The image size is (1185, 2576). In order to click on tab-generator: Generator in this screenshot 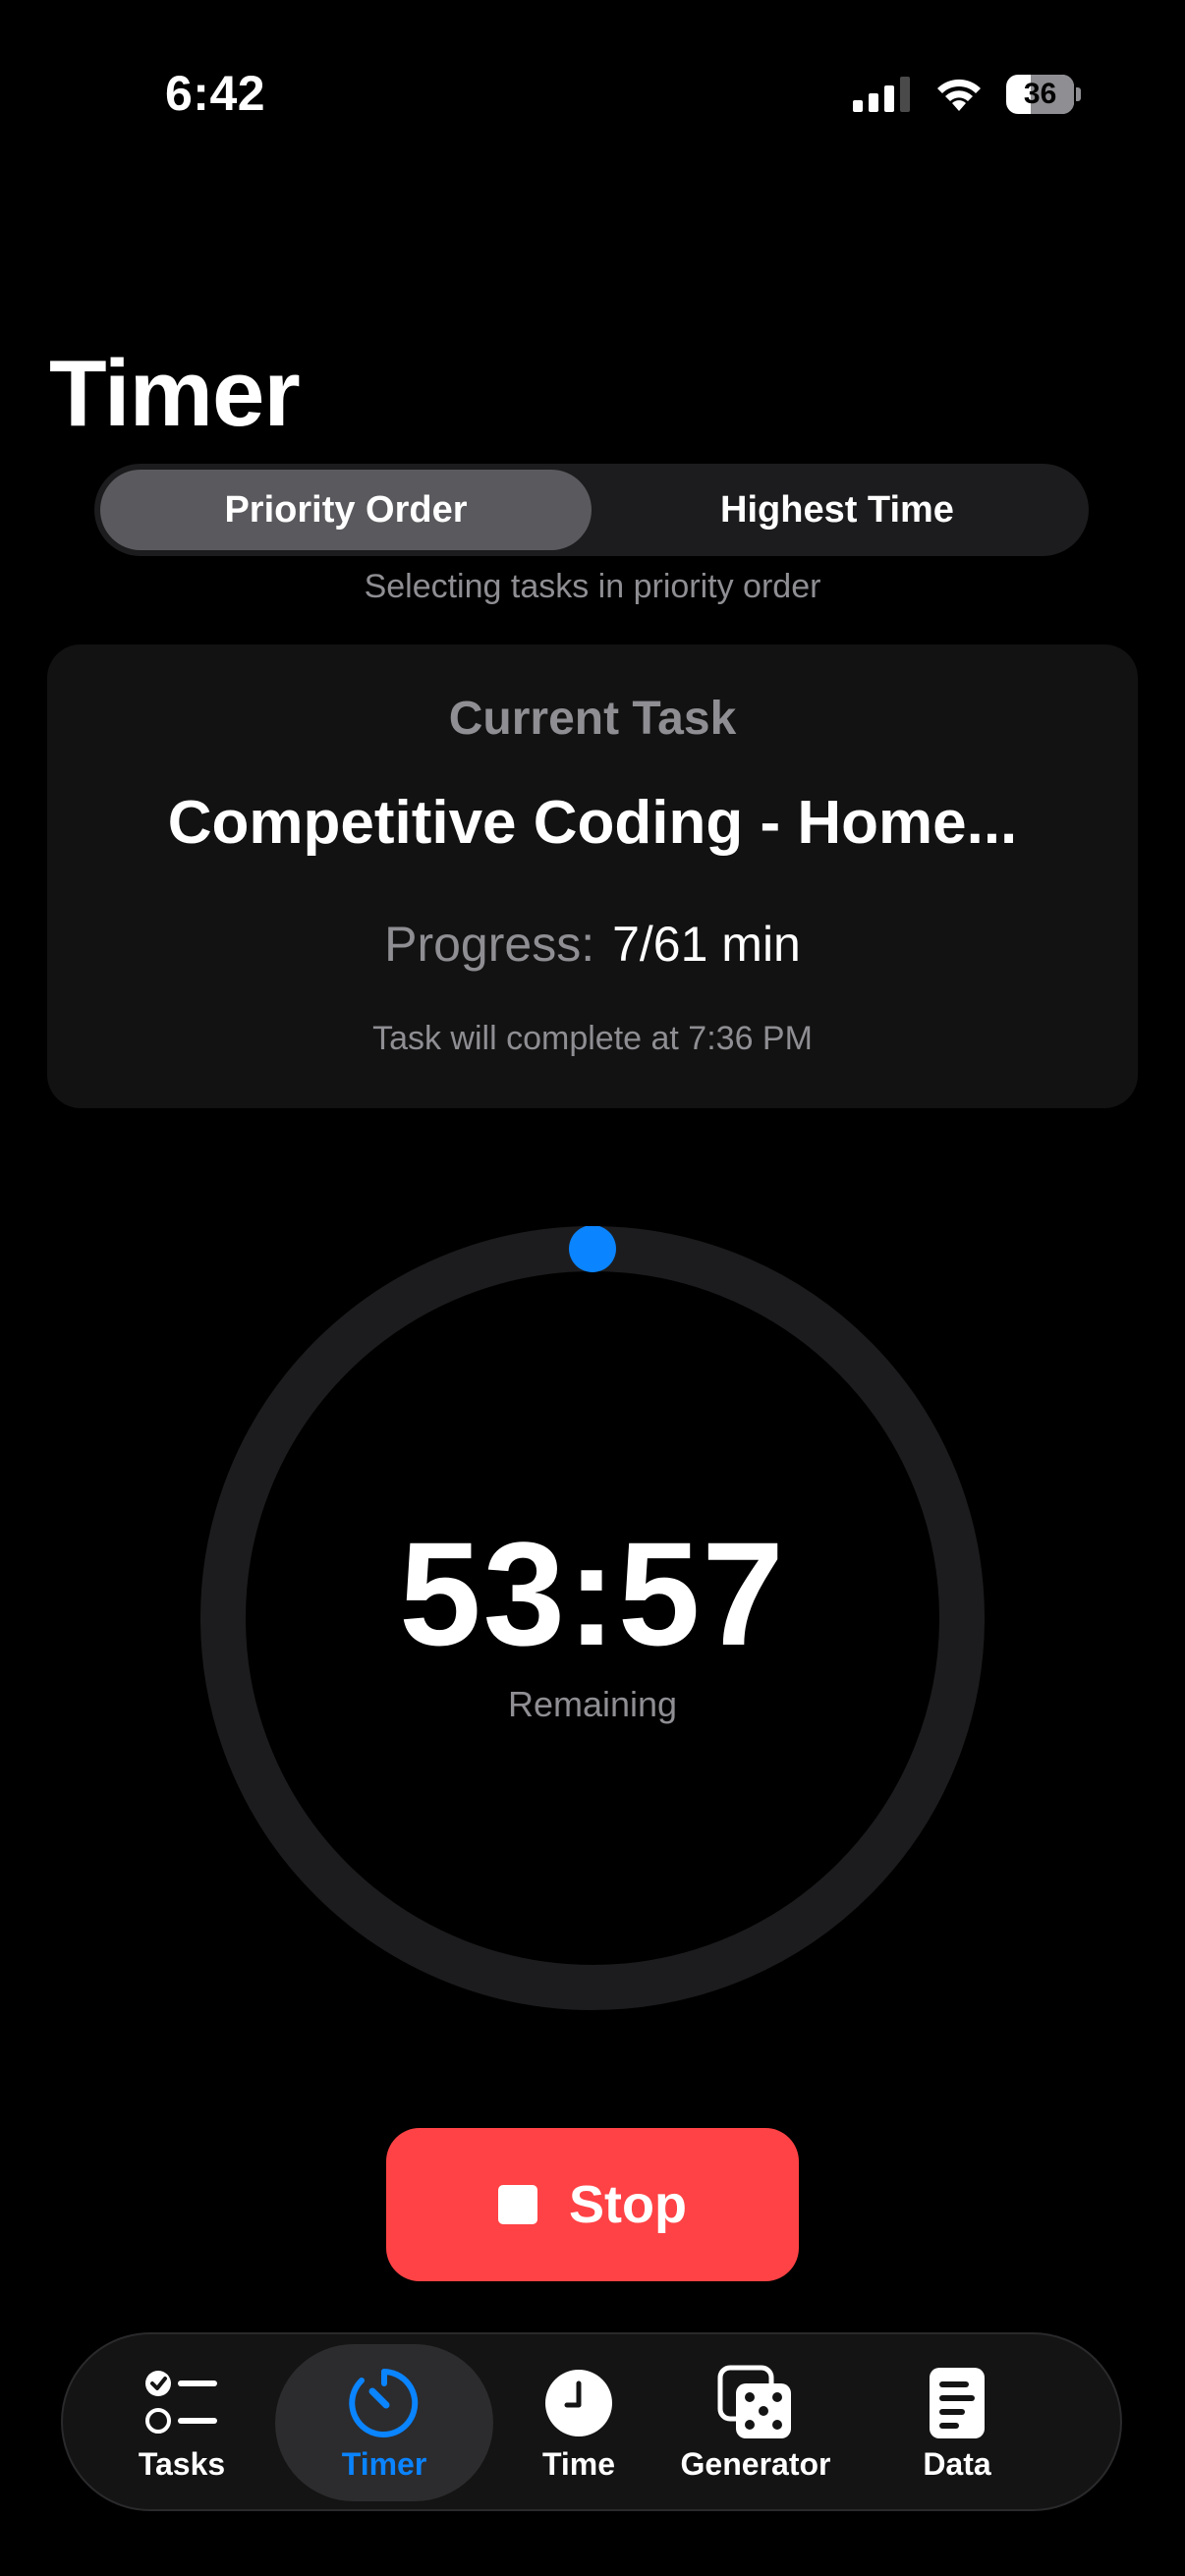, I will do `click(755, 2422)`.